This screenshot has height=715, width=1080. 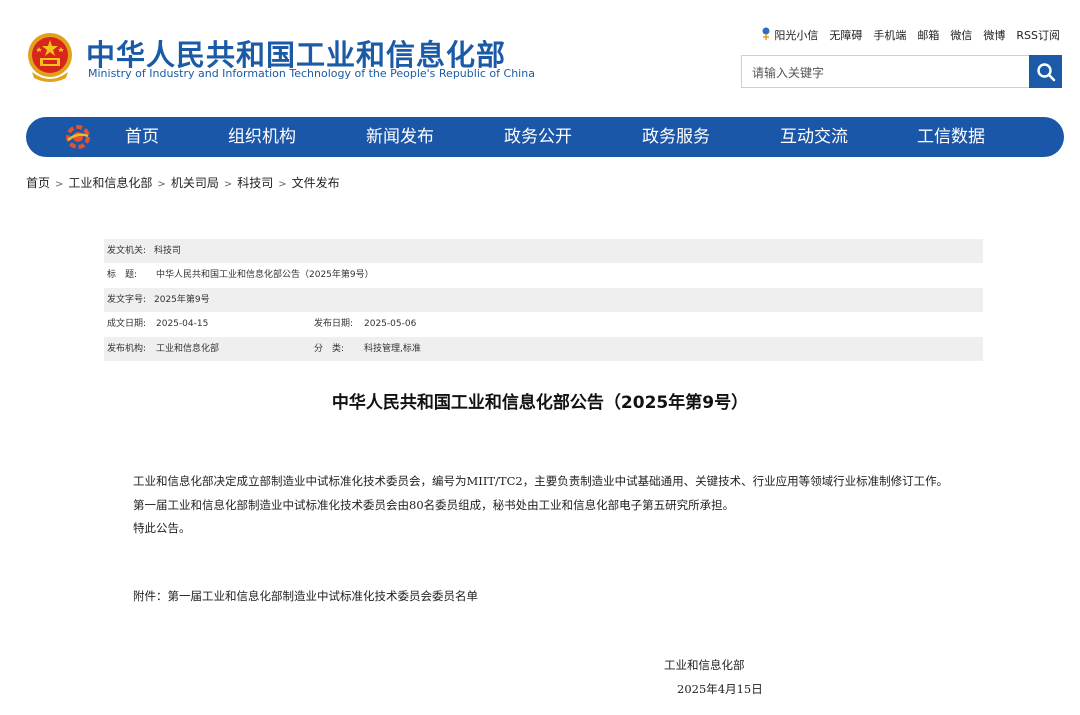 I want to click on breadcrumb-documents: 文件发布, so click(x=316, y=183).